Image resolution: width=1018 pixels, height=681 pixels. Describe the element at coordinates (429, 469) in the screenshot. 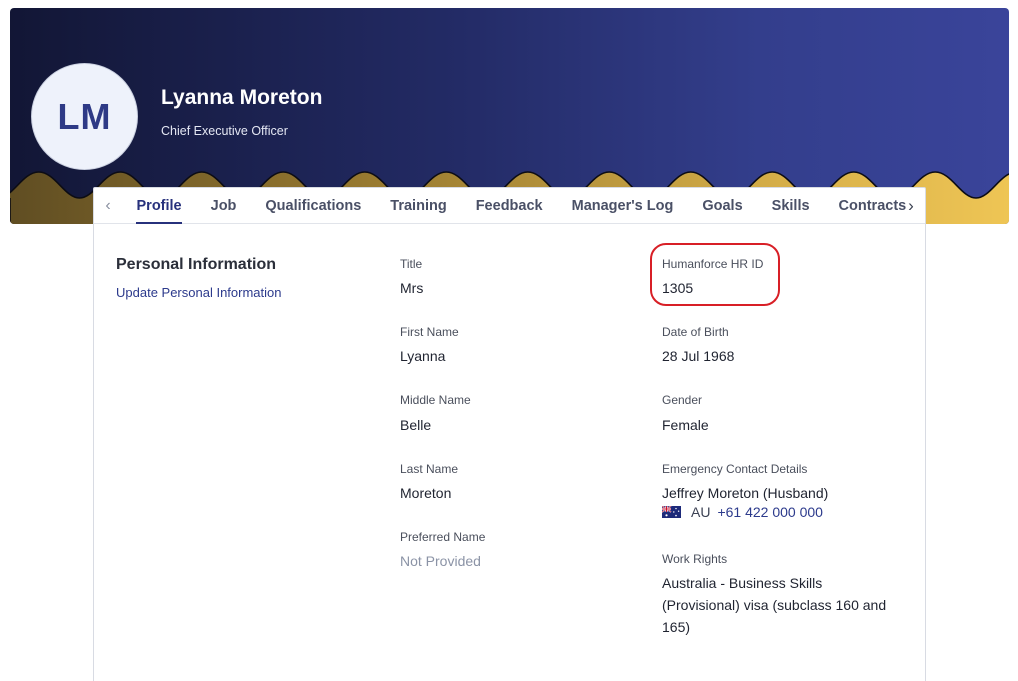

I see `last-name-label: Last Name` at that location.